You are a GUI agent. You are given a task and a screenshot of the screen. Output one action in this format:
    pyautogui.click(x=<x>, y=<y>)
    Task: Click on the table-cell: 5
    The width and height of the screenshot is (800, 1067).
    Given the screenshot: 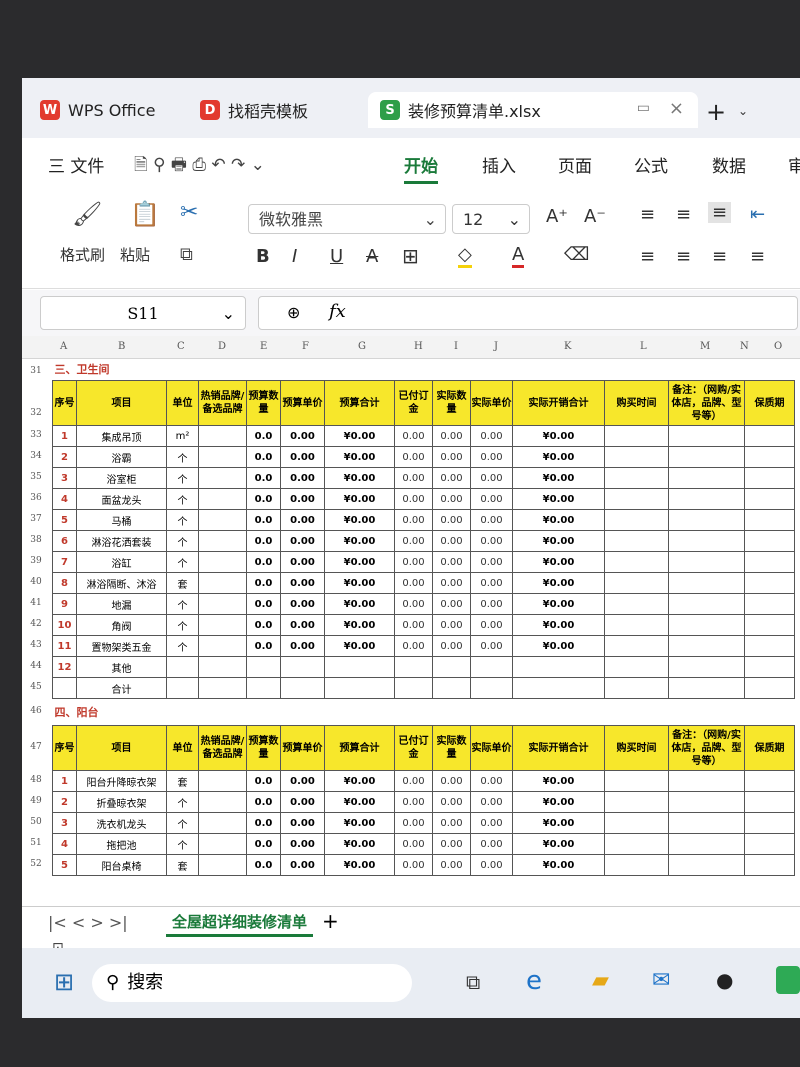 What is the action you would take?
    pyautogui.click(x=64, y=520)
    